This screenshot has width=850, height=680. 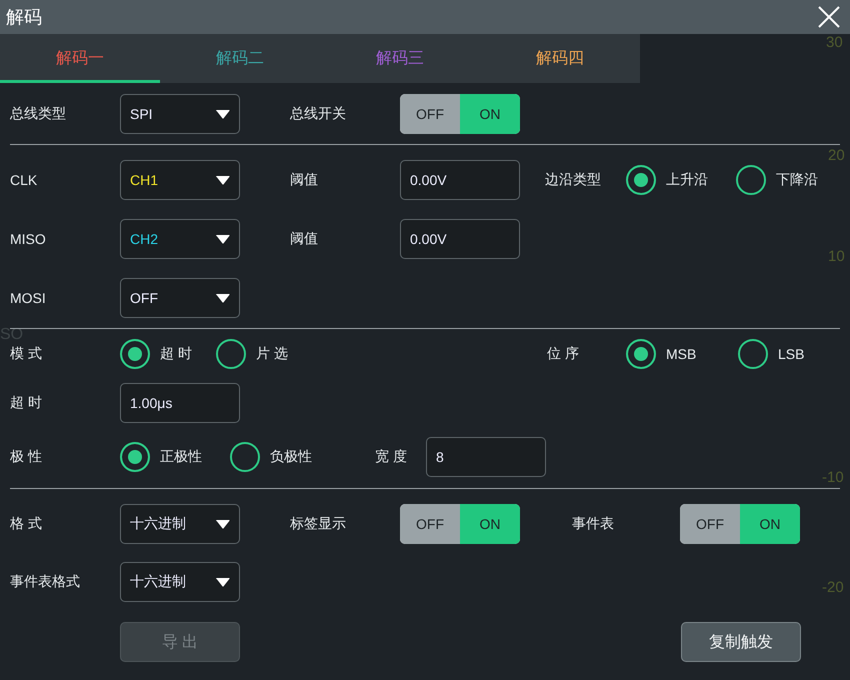 What do you see at coordinates (687, 180) in the screenshot?
I see `option-label: 上升沿` at bounding box center [687, 180].